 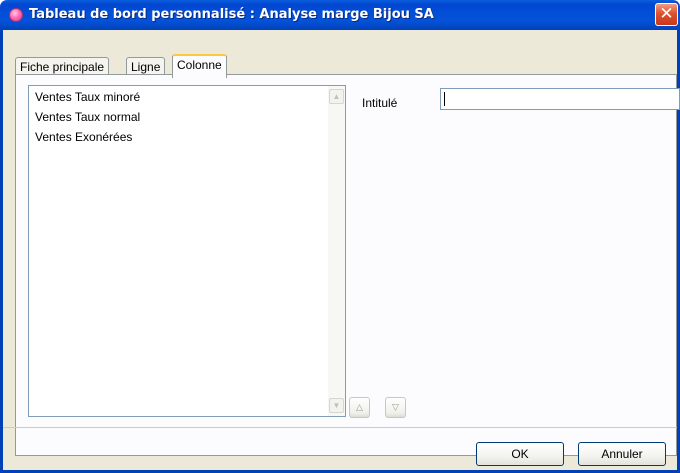 What do you see at coordinates (622, 454) in the screenshot?
I see `cancel-button: Annuler` at bounding box center [622, 454].